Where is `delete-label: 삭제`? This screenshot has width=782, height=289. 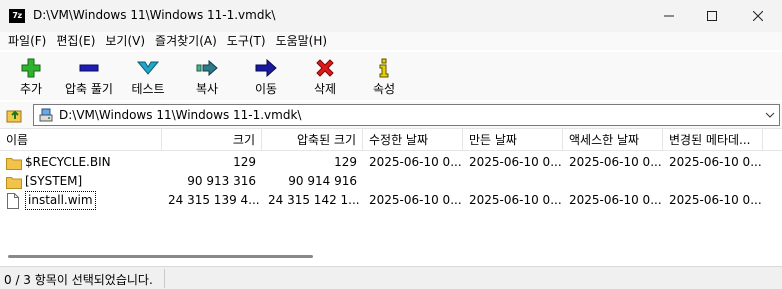
delete-label: 삭제 is located at coordinates (325, 89).